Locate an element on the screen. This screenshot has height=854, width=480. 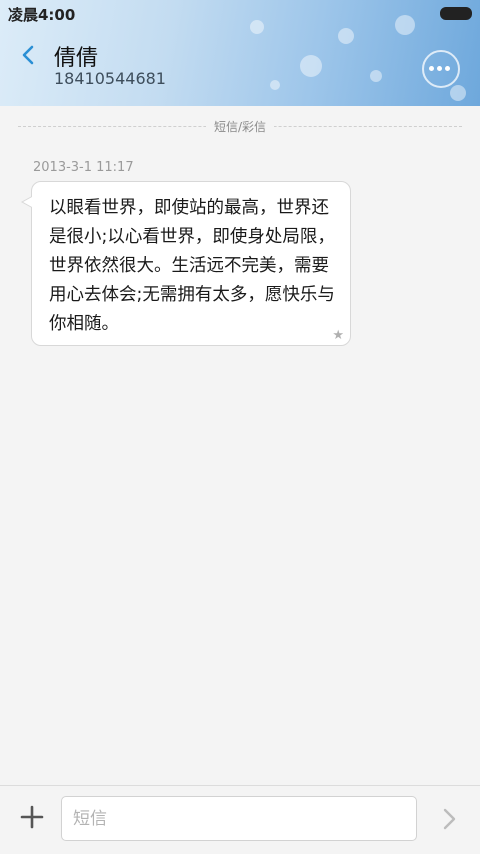
separator-label: 短信/彩信 is located at coordinates (240, 127).